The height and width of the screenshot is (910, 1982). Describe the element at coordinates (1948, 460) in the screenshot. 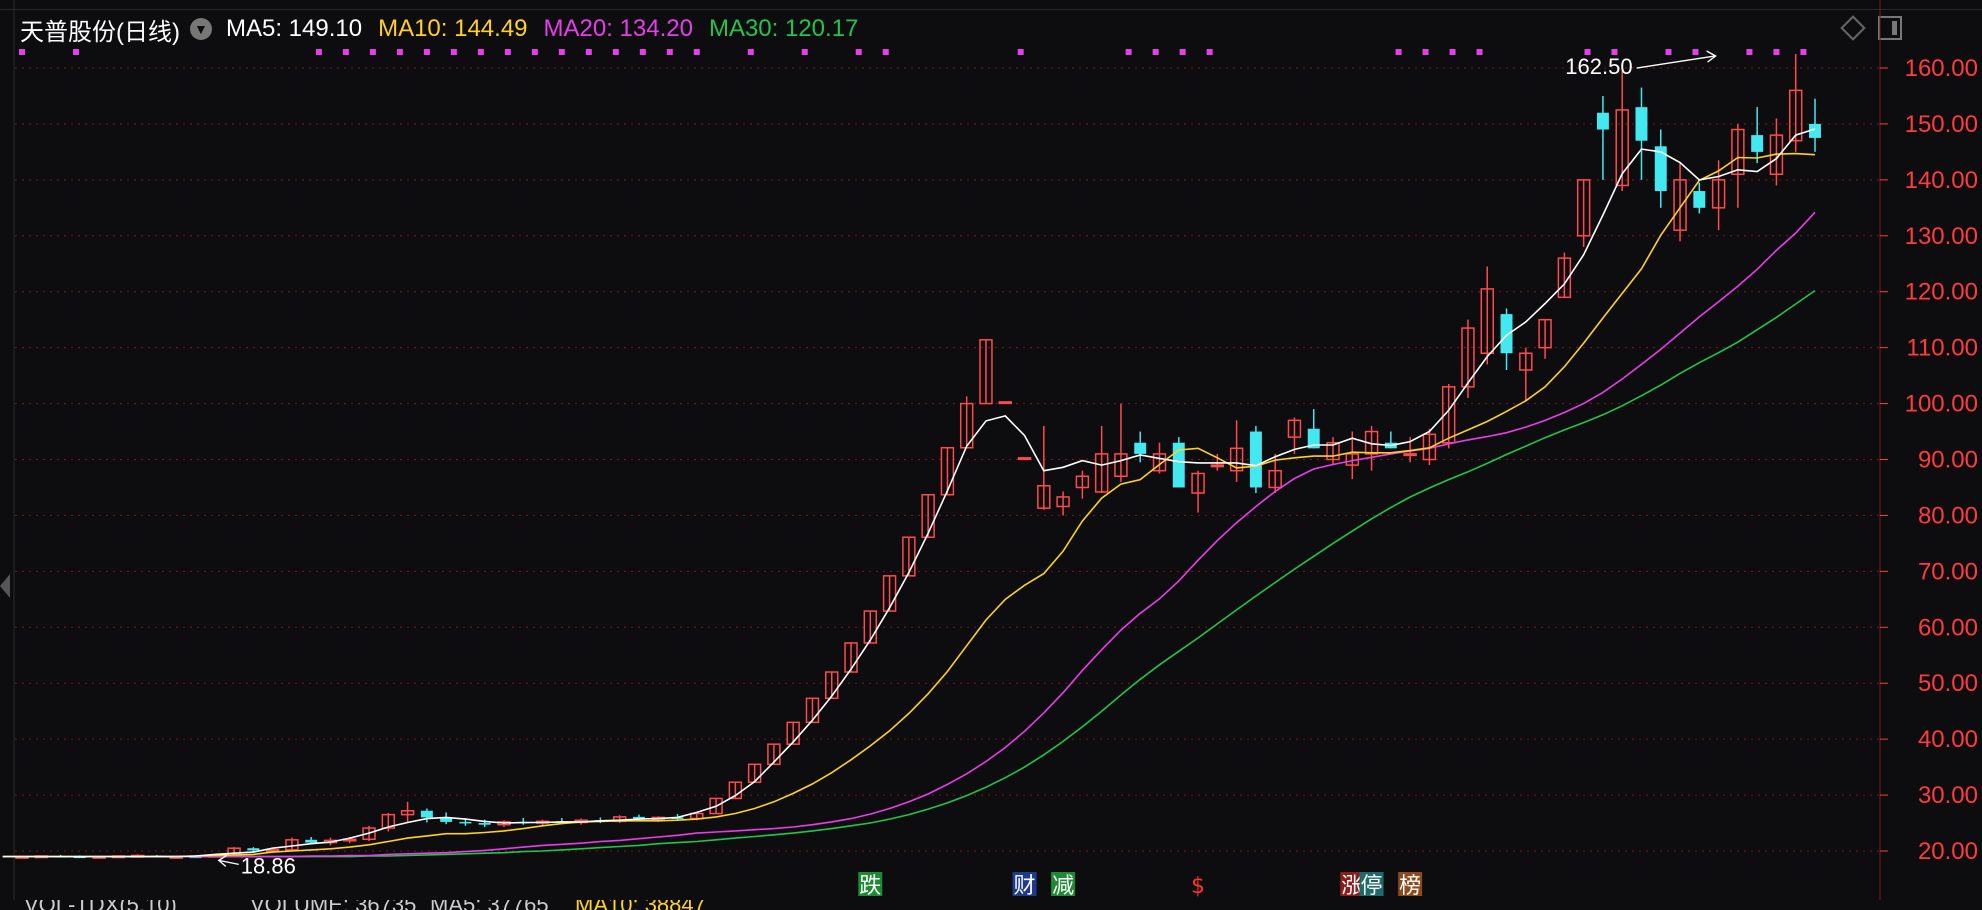

I see `y-tick-label: 90.00` at that location.